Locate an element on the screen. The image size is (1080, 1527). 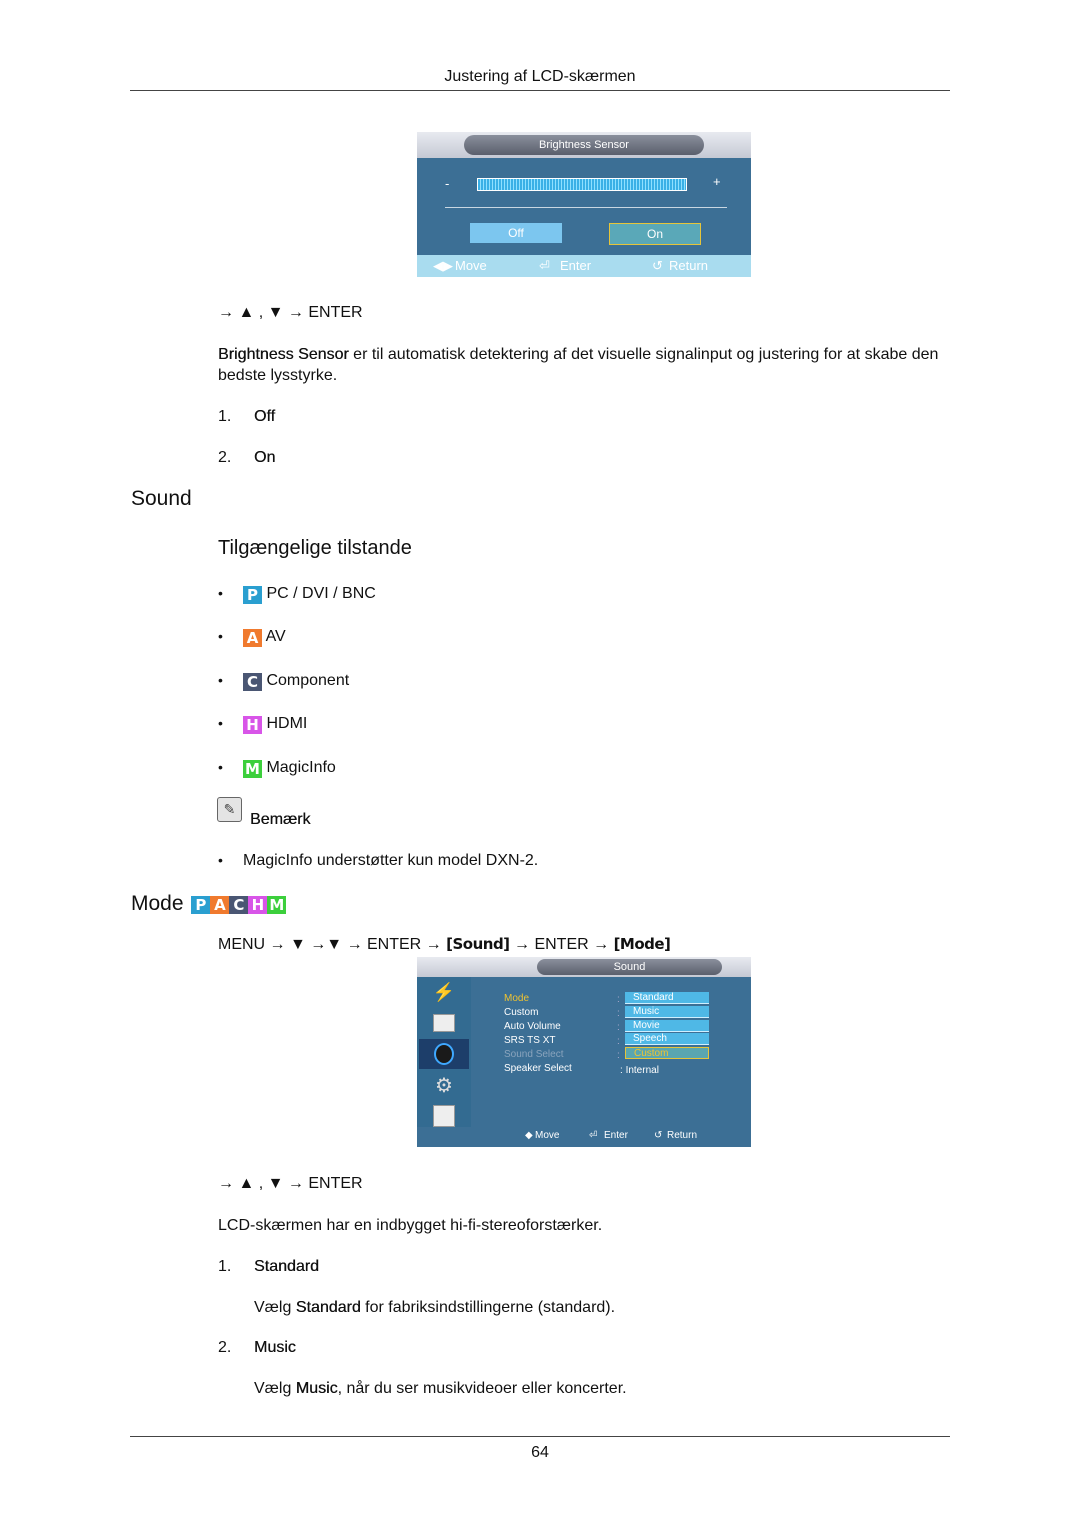
input-icon: ⚡ is located at coordinates (444, 992).